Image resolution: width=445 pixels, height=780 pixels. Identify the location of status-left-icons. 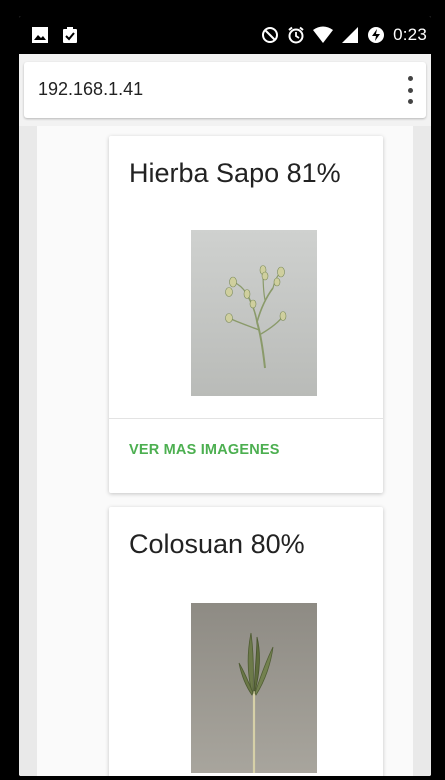
(55, 35).